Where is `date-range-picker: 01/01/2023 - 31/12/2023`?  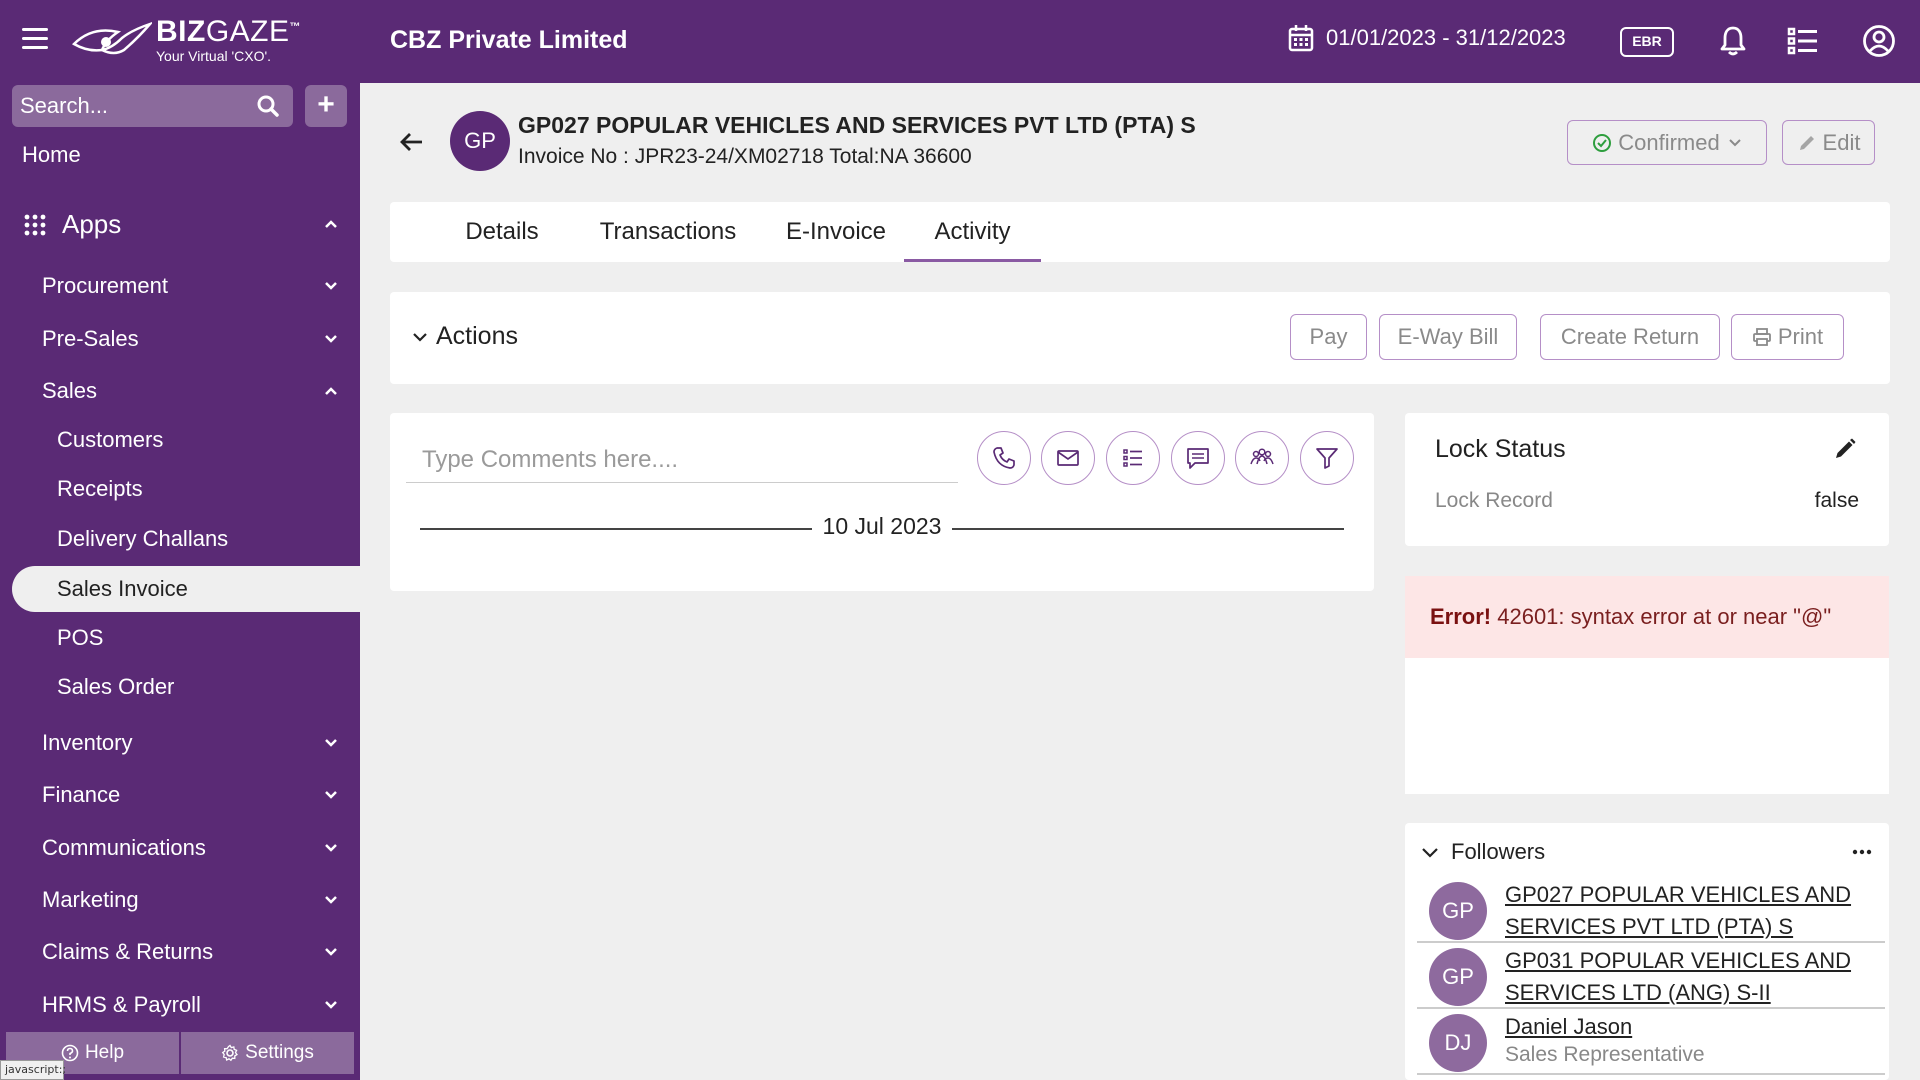 date-range-picker: 01/01/2023 - 31/12/2023 is located at coordinates (1427, 38).